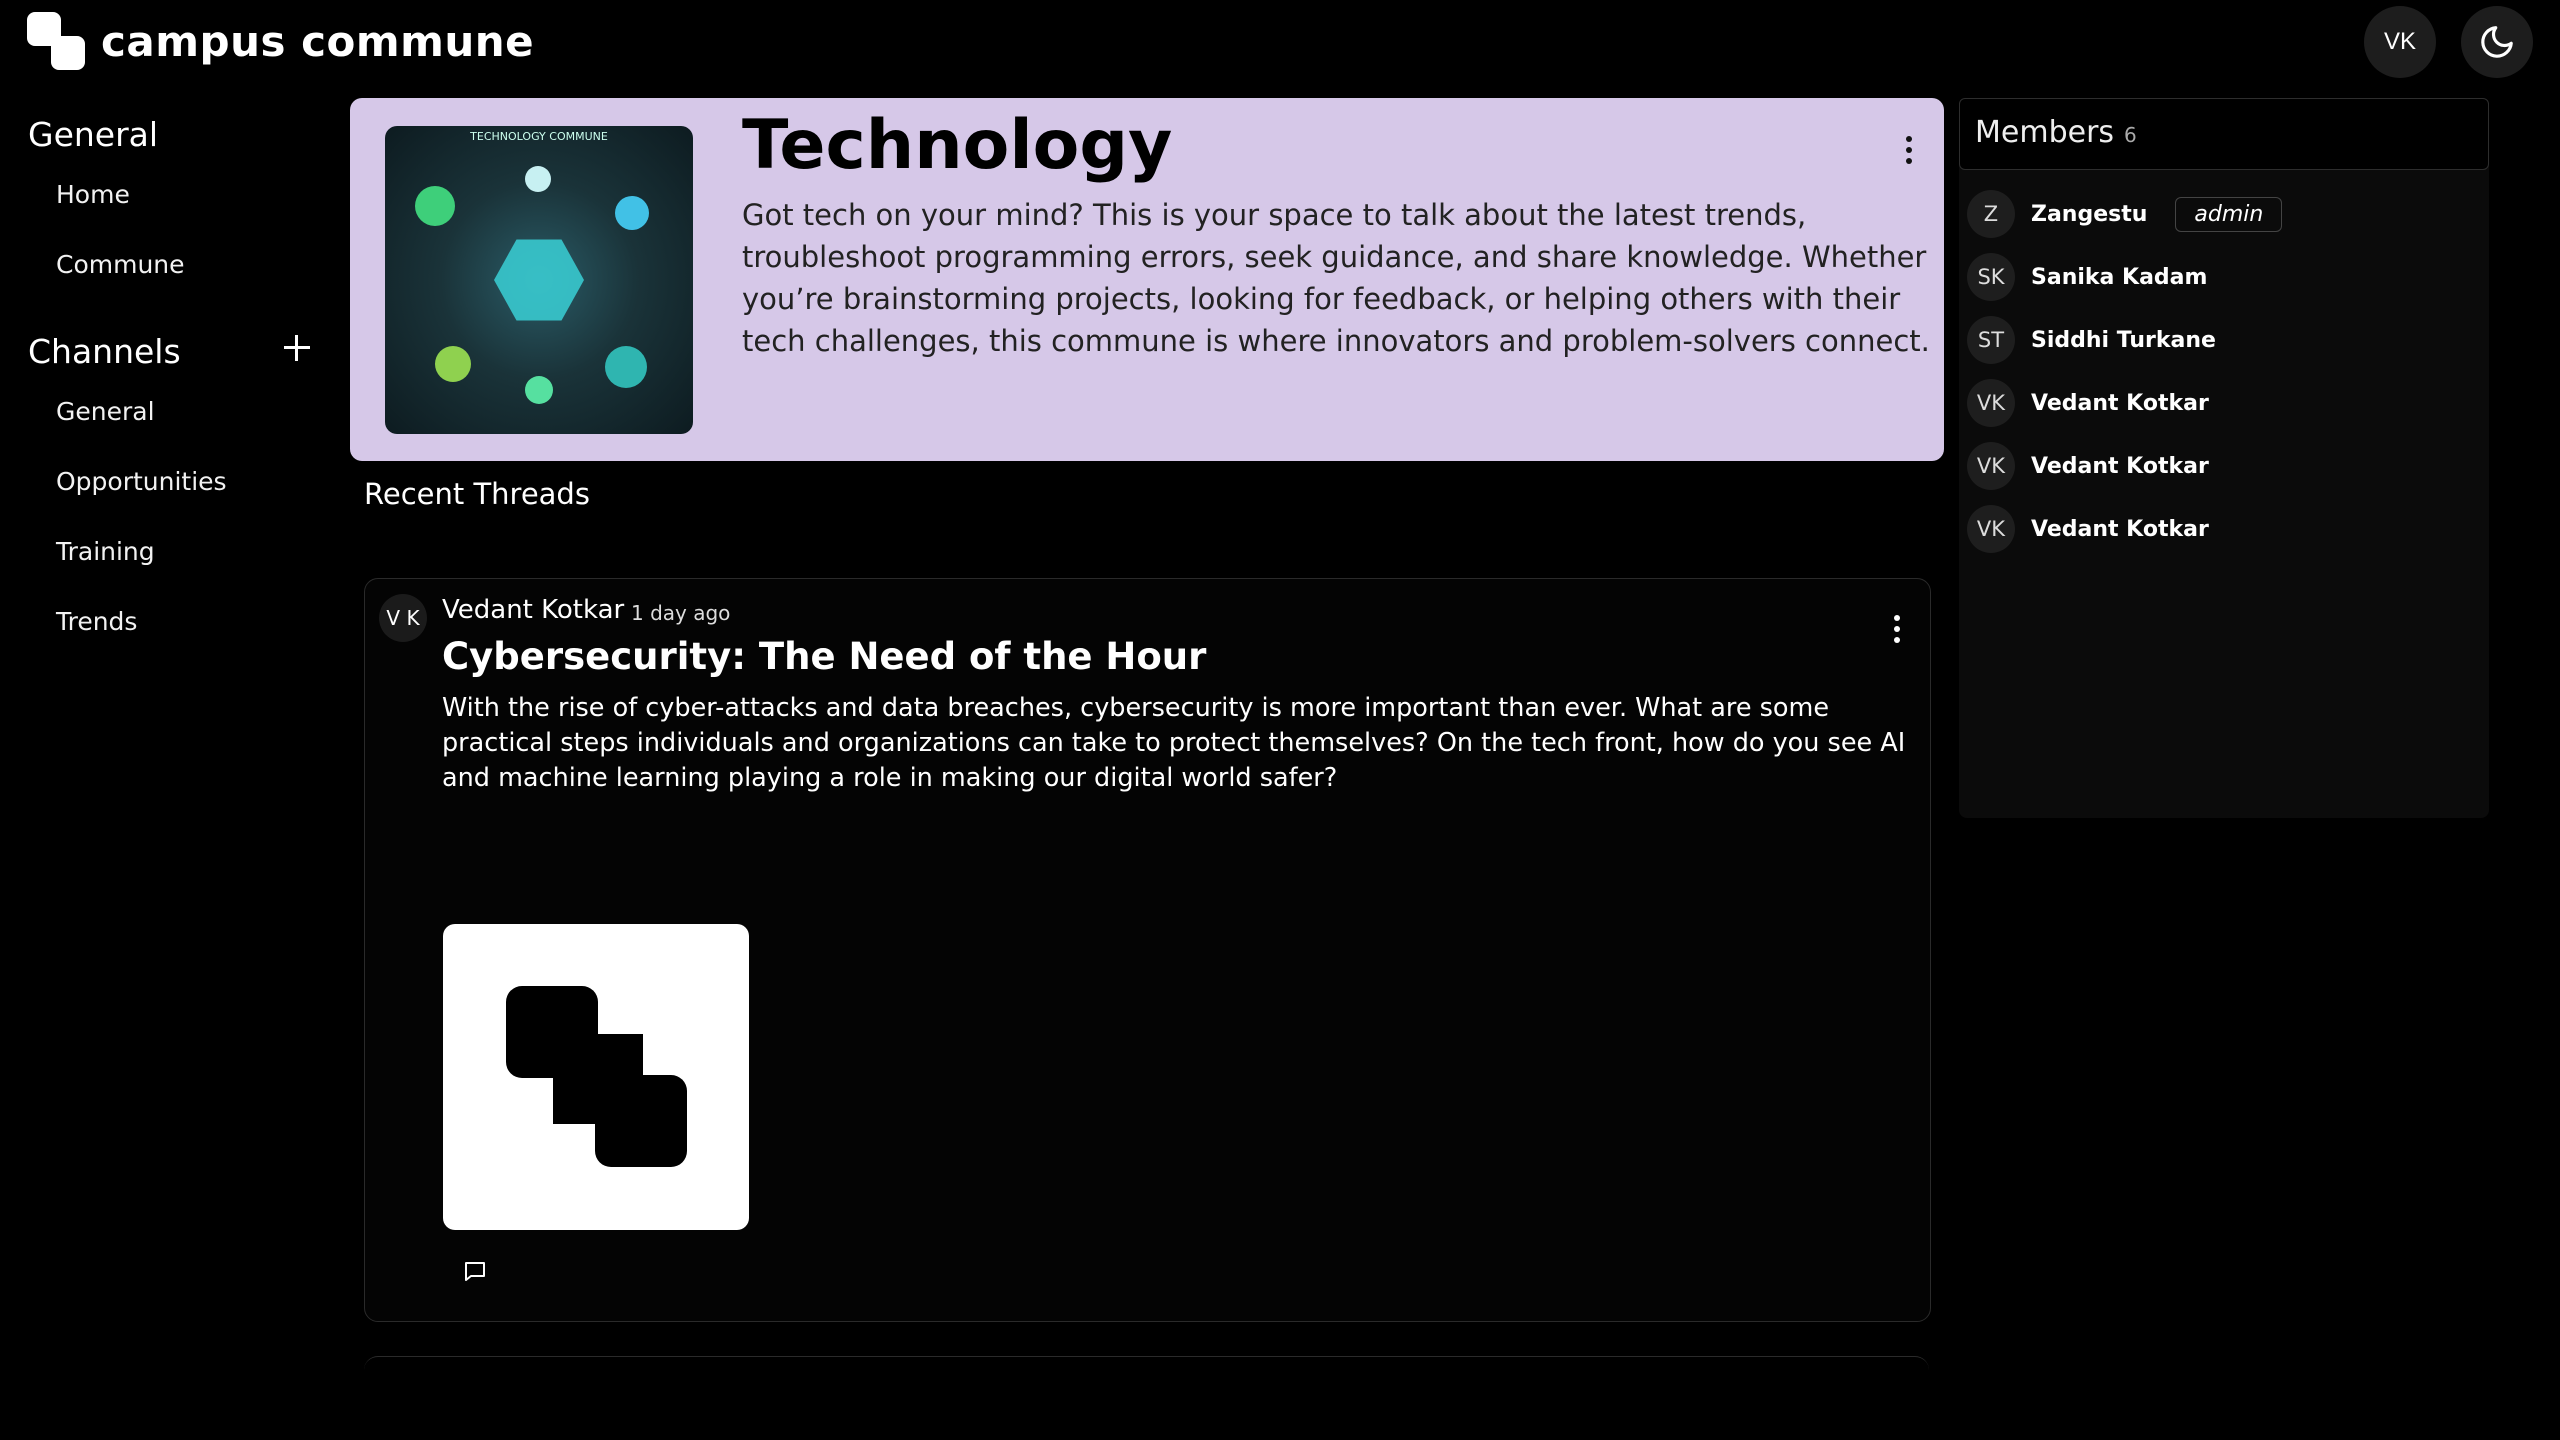  Describe the element at coordinates (1991, 277) in the screenshot. I see `member-avatar: SK` at that location.